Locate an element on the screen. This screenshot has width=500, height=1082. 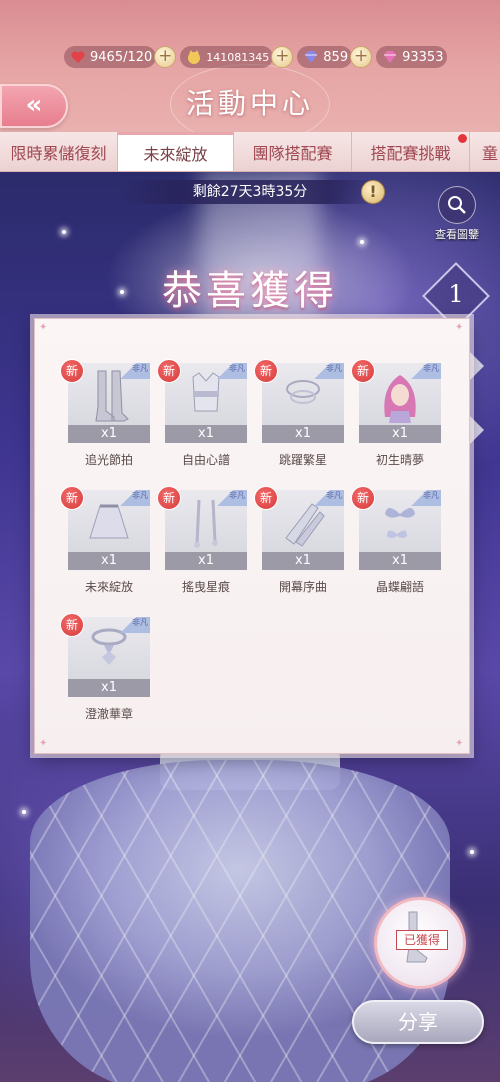
item-name: 初生晴夢 is located at coordinates (399, 460).